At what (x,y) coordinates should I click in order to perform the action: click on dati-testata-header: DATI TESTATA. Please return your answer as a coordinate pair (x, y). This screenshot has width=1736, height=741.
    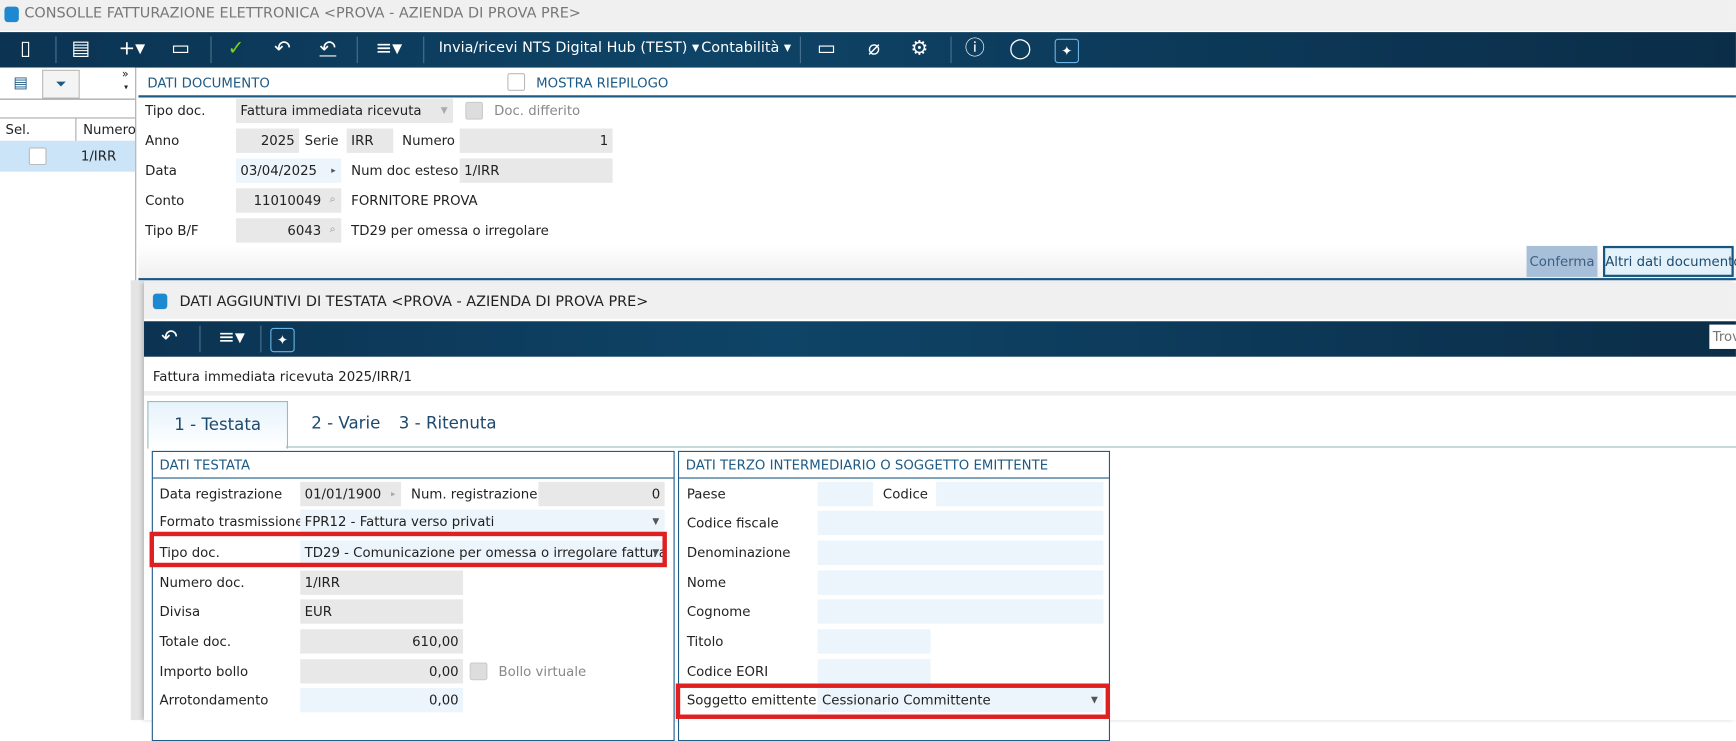
    Looking at the image, I should click on (205, 465).